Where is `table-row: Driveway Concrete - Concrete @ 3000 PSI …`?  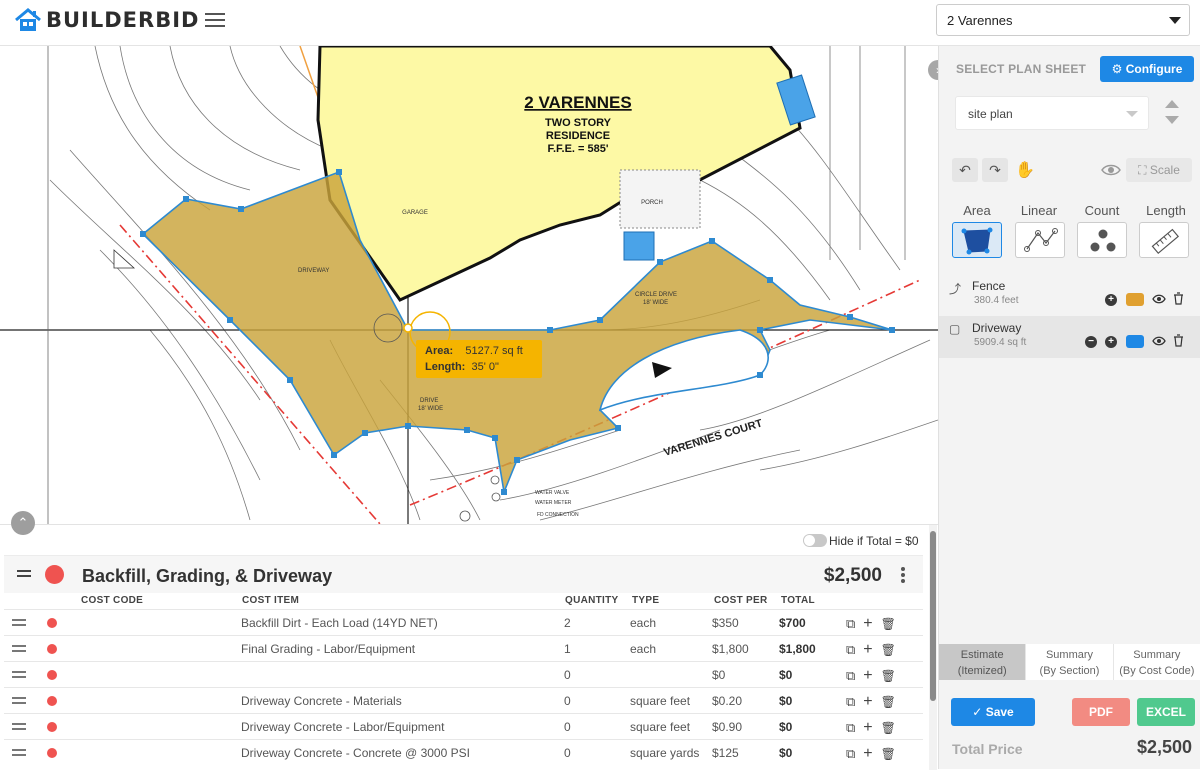 table-row: Driveway Concrete - Concrete @ 3000 PSI … is located at coordinates (463, 752).